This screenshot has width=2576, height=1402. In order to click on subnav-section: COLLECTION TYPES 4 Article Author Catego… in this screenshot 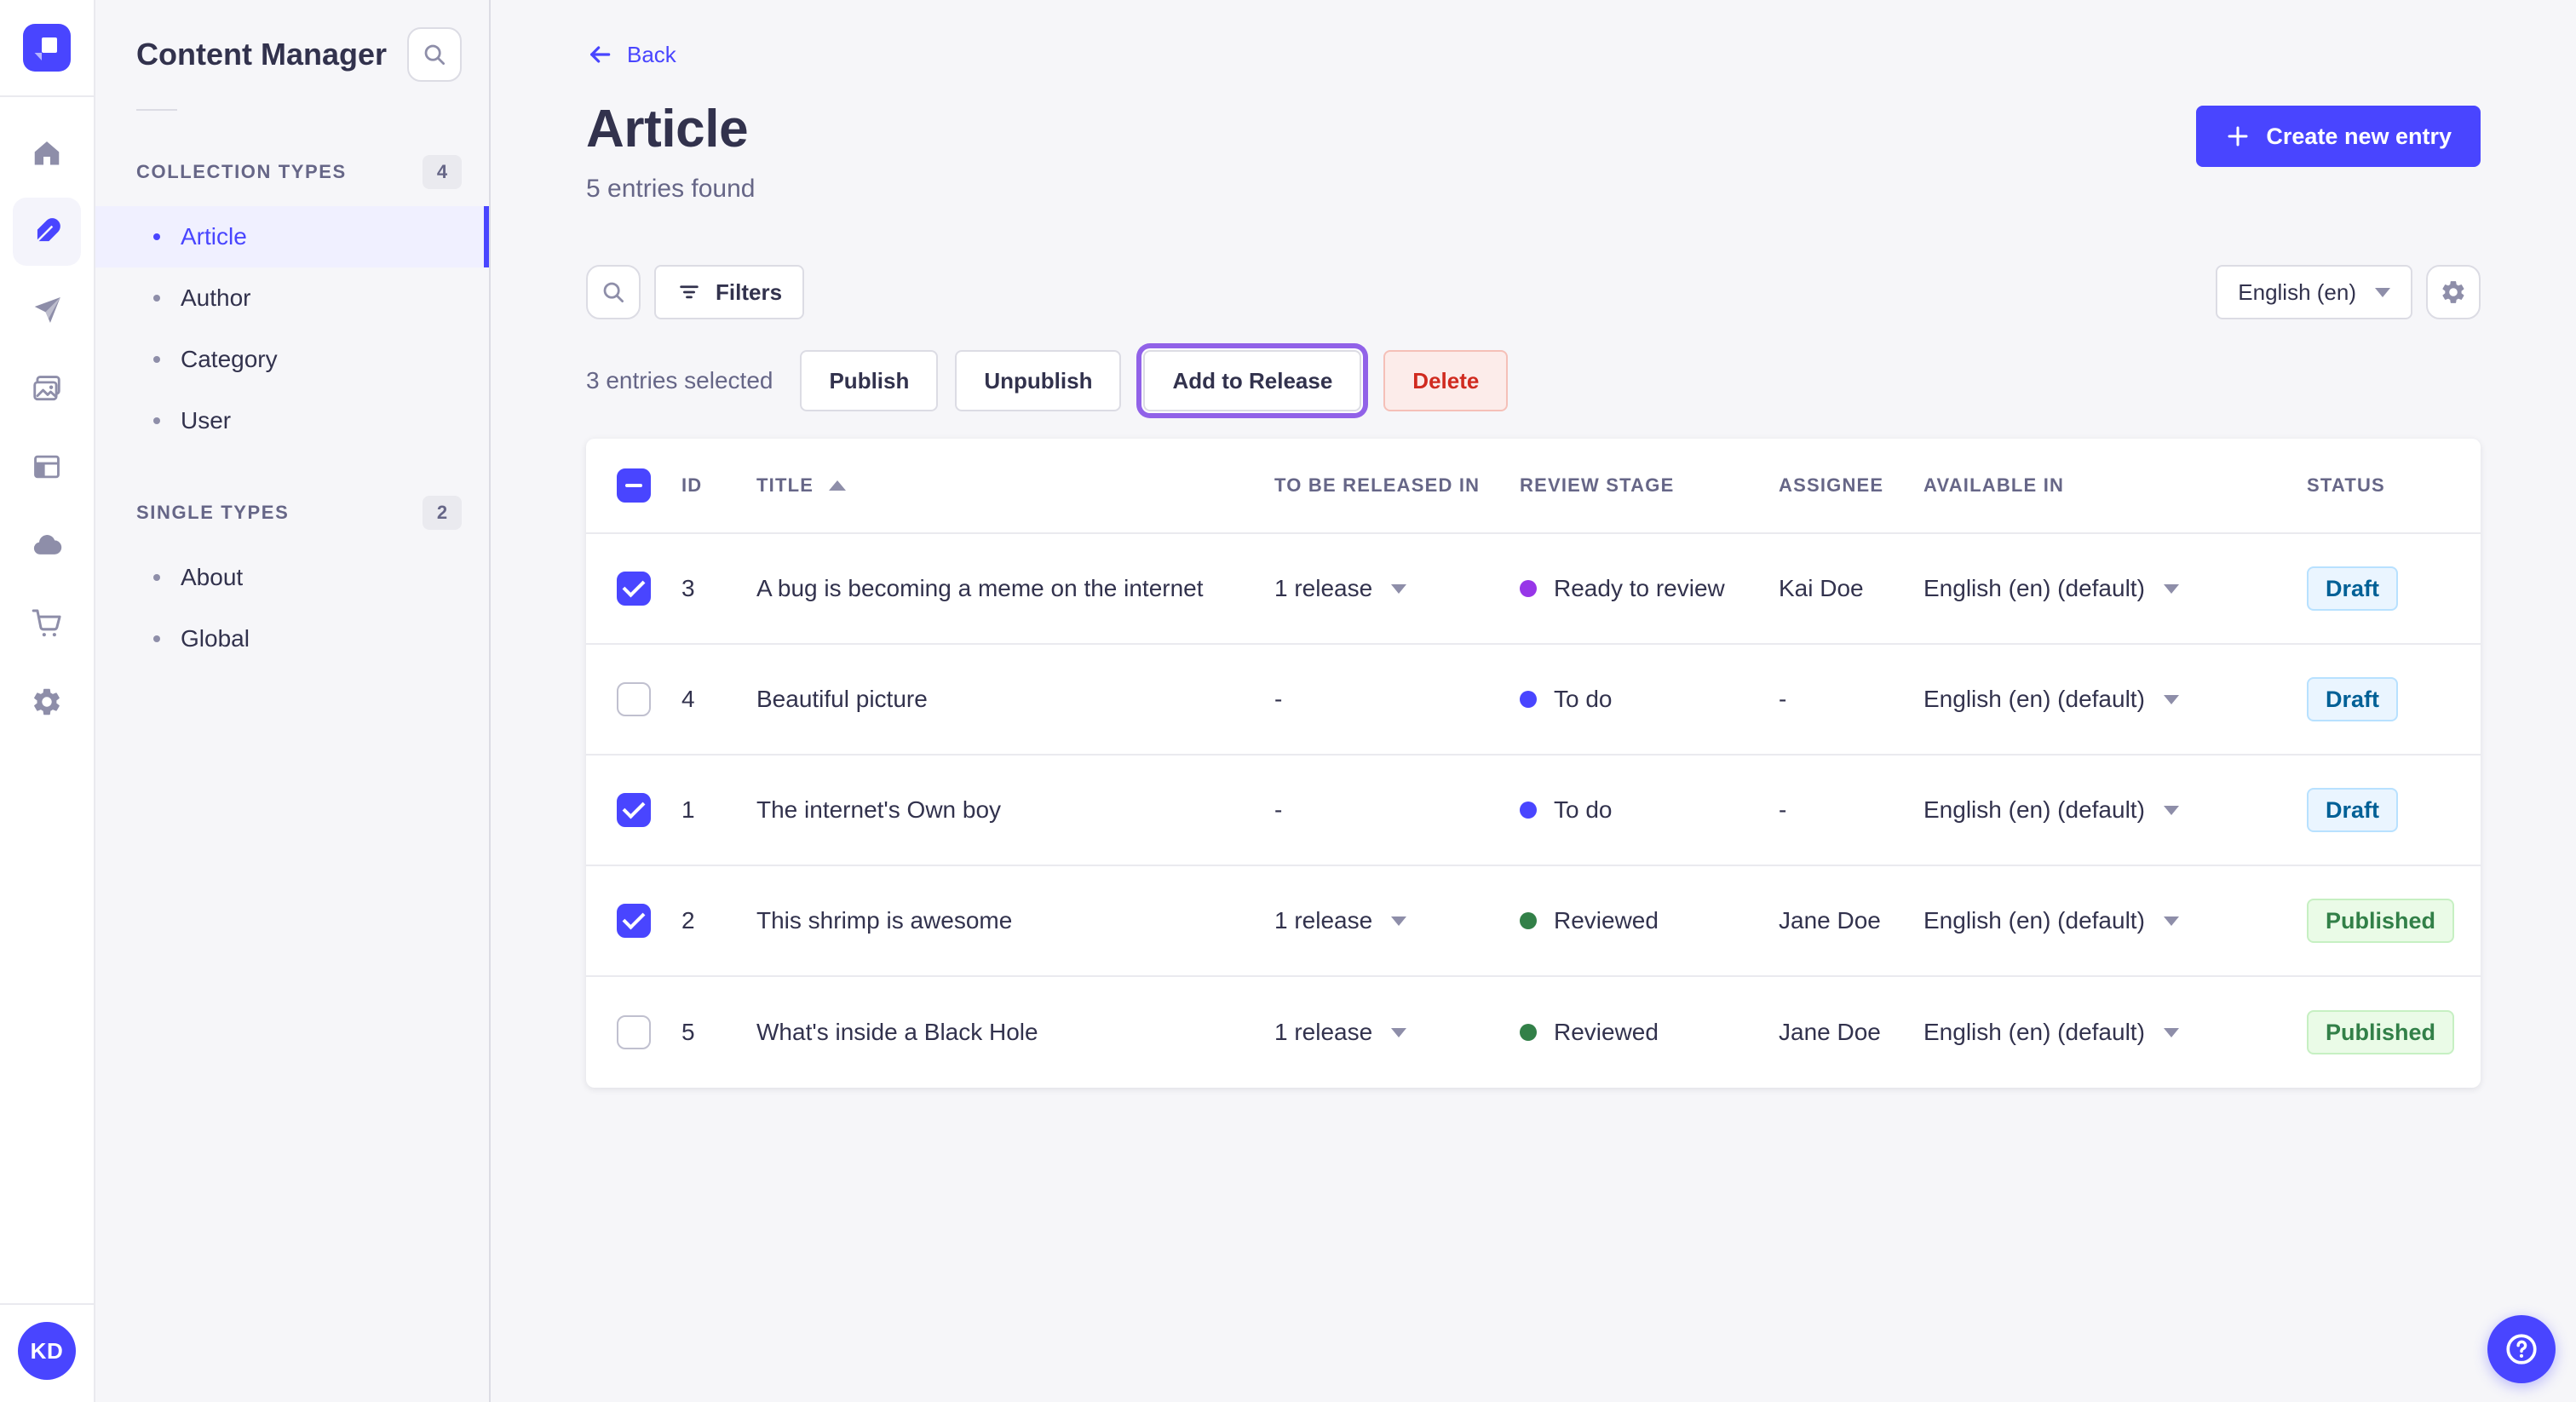, I will do `click(292, 303)`.